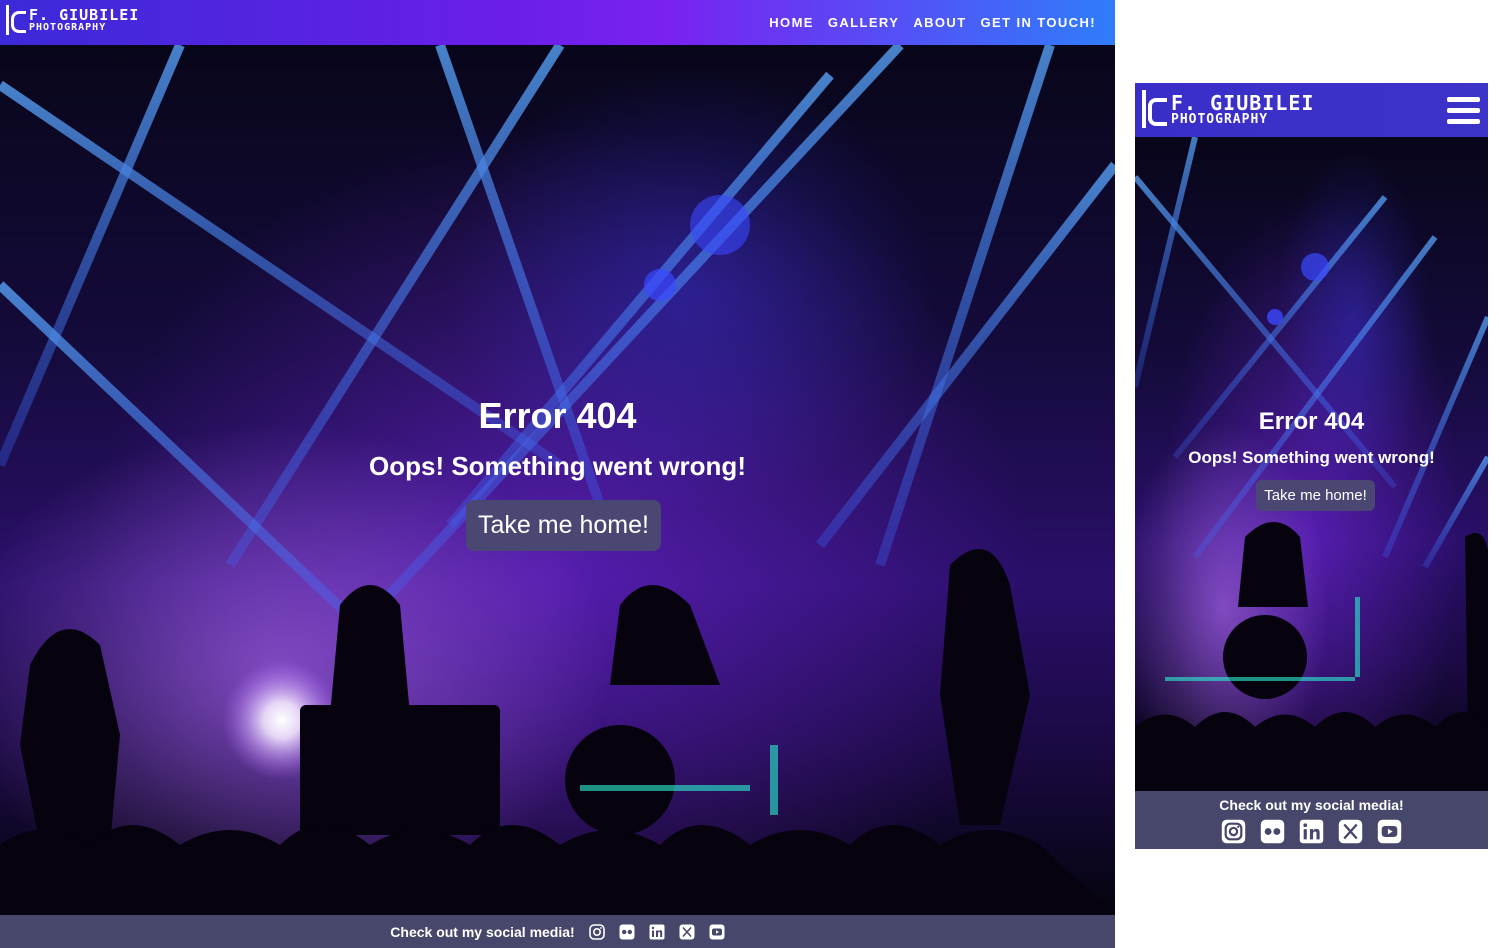  Describe the element at coordinates (1038, 22) in the screenshot. I see `nav-item-get-in-touch: GET IN TOUCH!` at that location.